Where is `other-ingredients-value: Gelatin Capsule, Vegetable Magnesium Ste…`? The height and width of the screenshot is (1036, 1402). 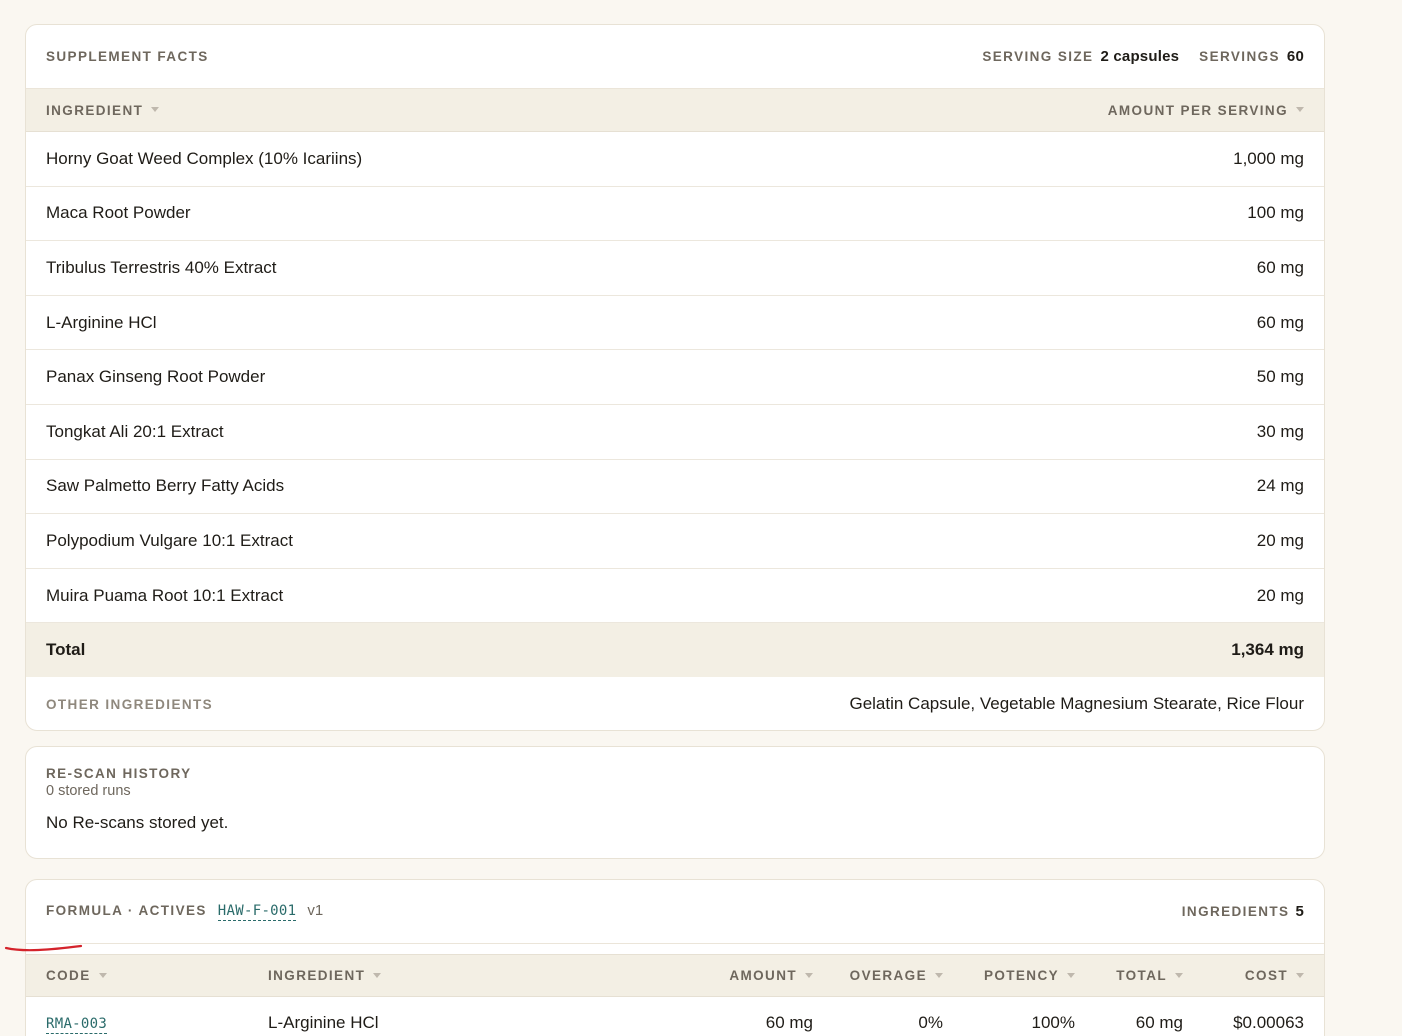 other-ingredients-value: Gelatin Capsule, Vegetable Magnesium Ste… is located at coordinates (1076, 704).